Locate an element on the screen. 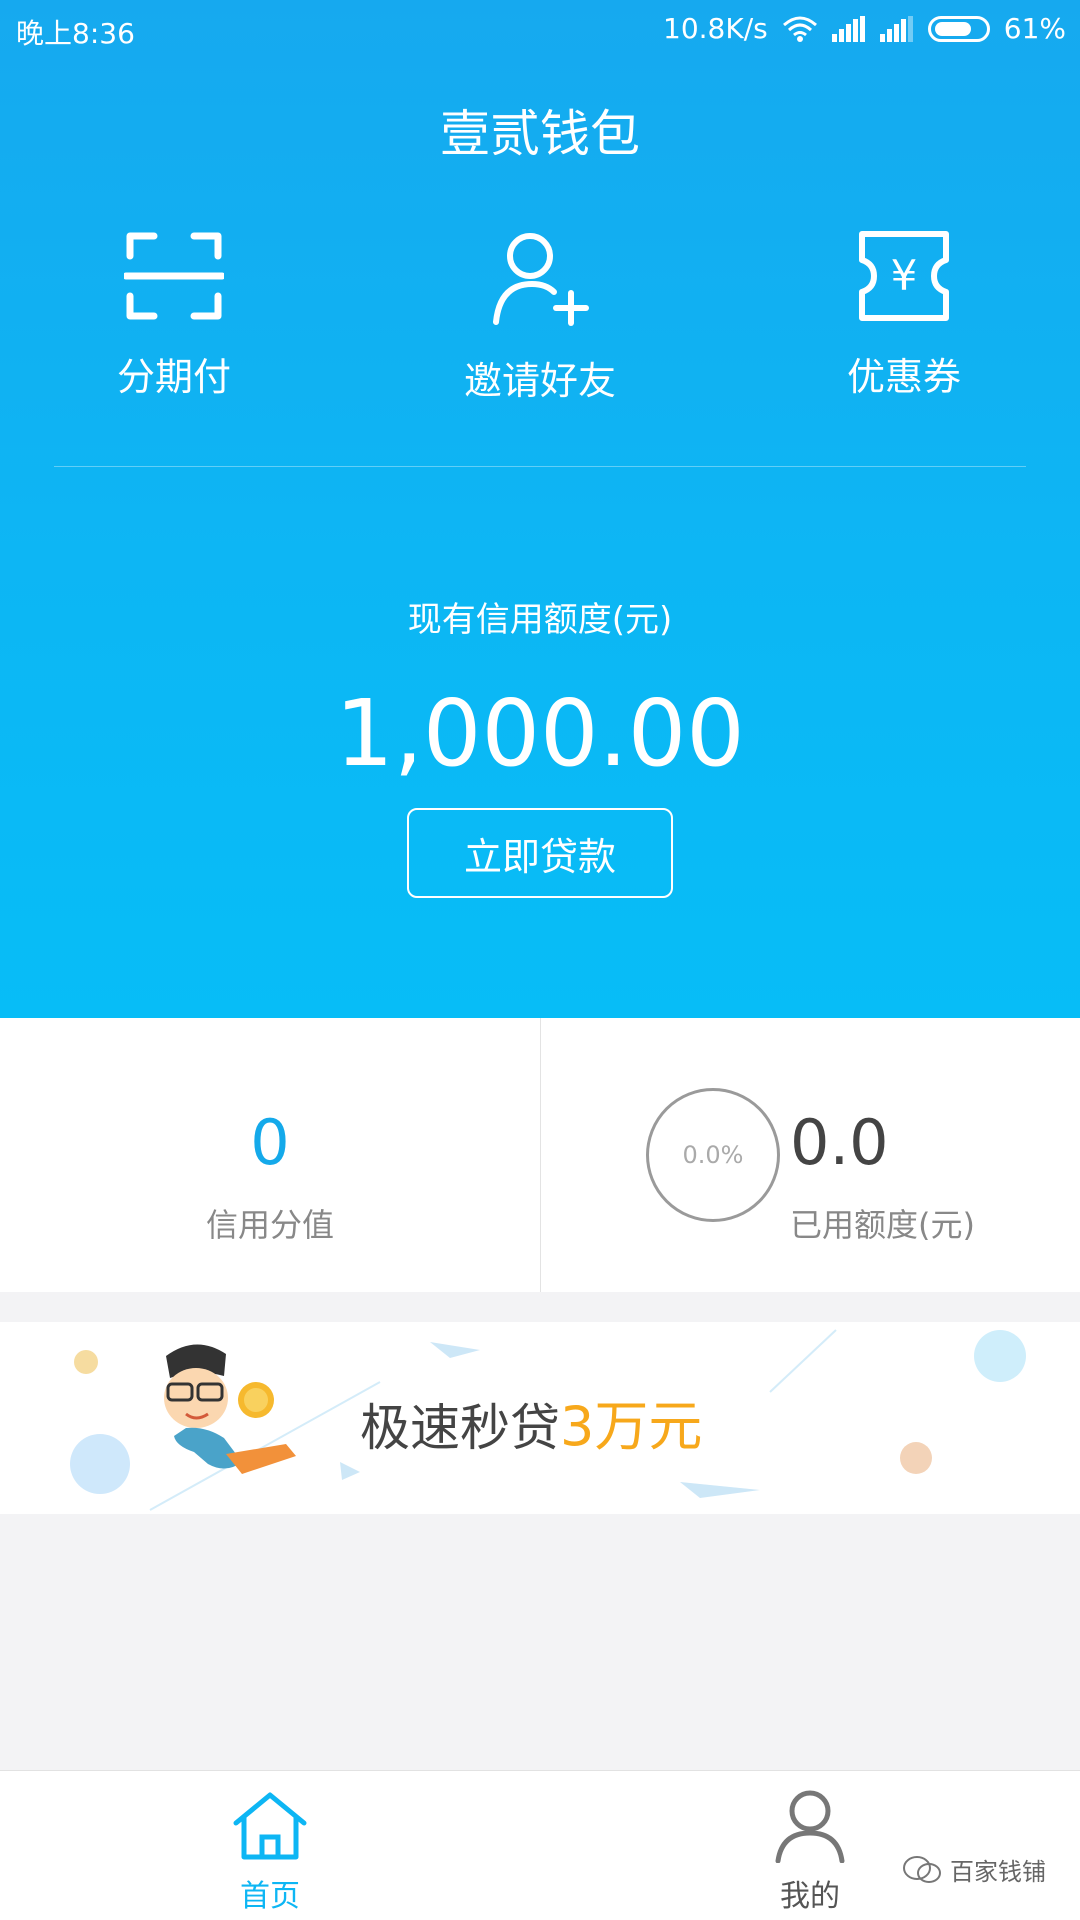 The width and height of the screenshot is (1080, 1920). used-amount-label: 已用额度(元) is located at coordinates (882, 1225).